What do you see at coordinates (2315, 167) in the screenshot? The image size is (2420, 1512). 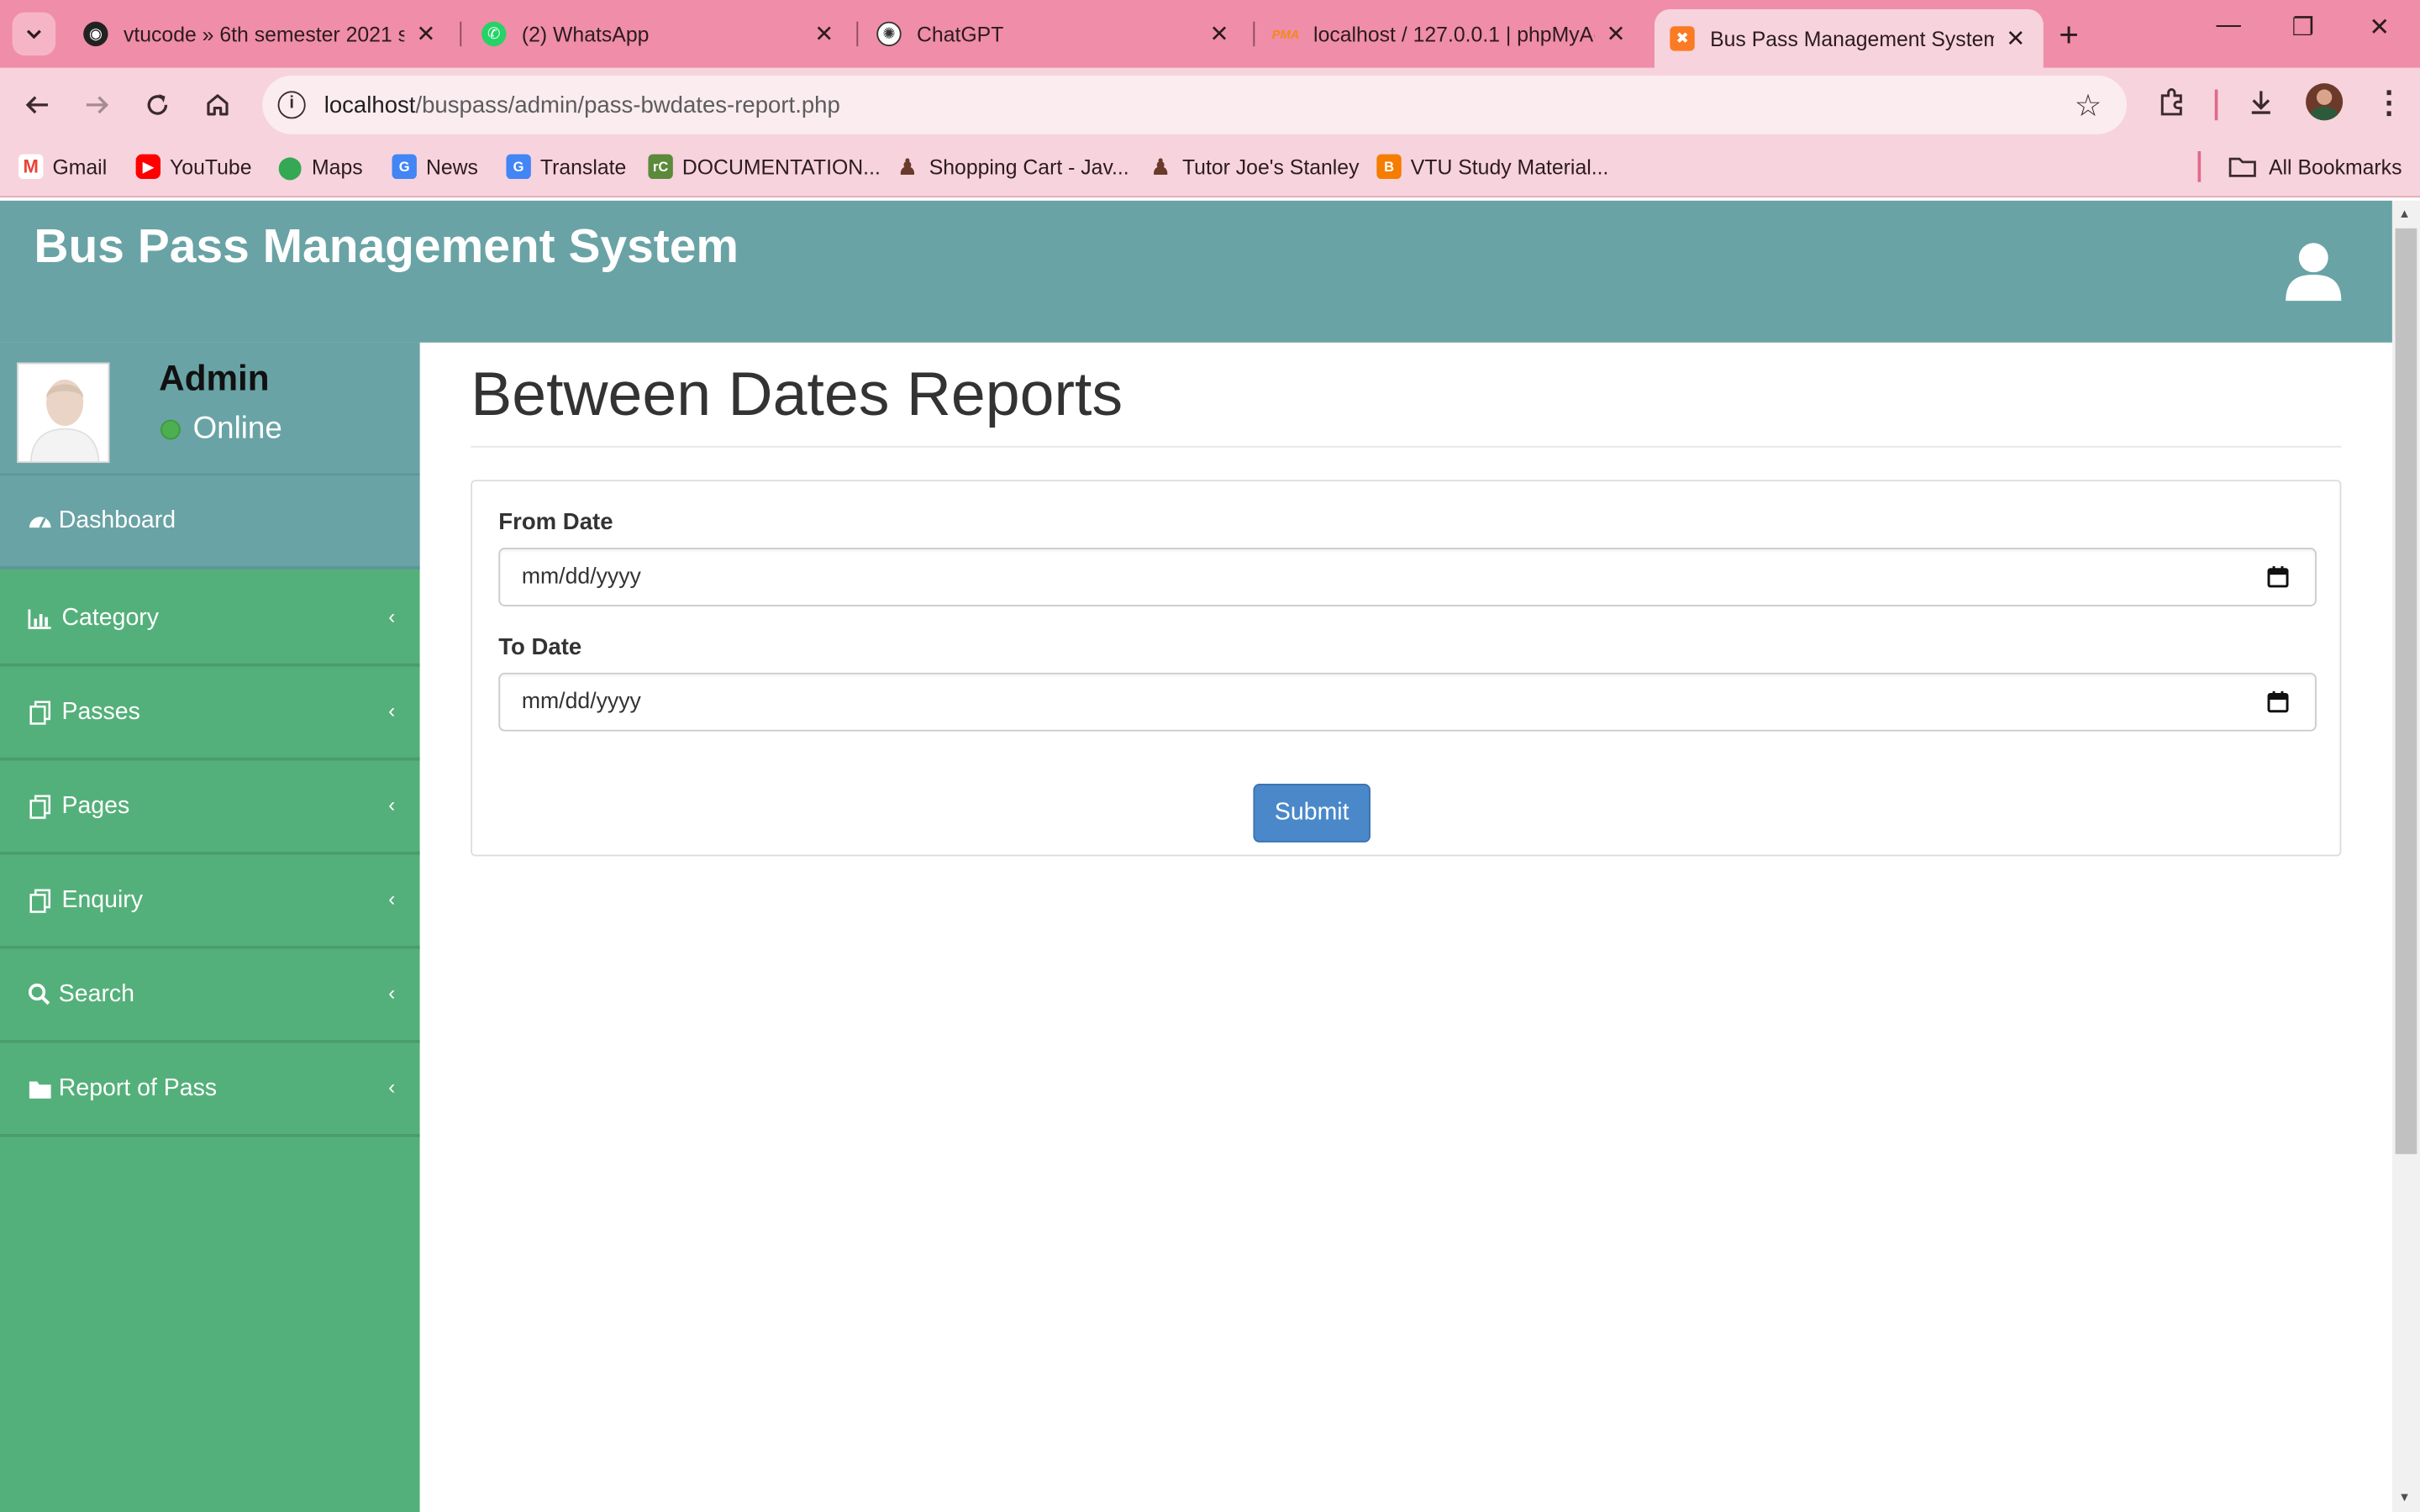 I see `all-bookmarks: All Bookmarks` at bounding box center [2315, 167].